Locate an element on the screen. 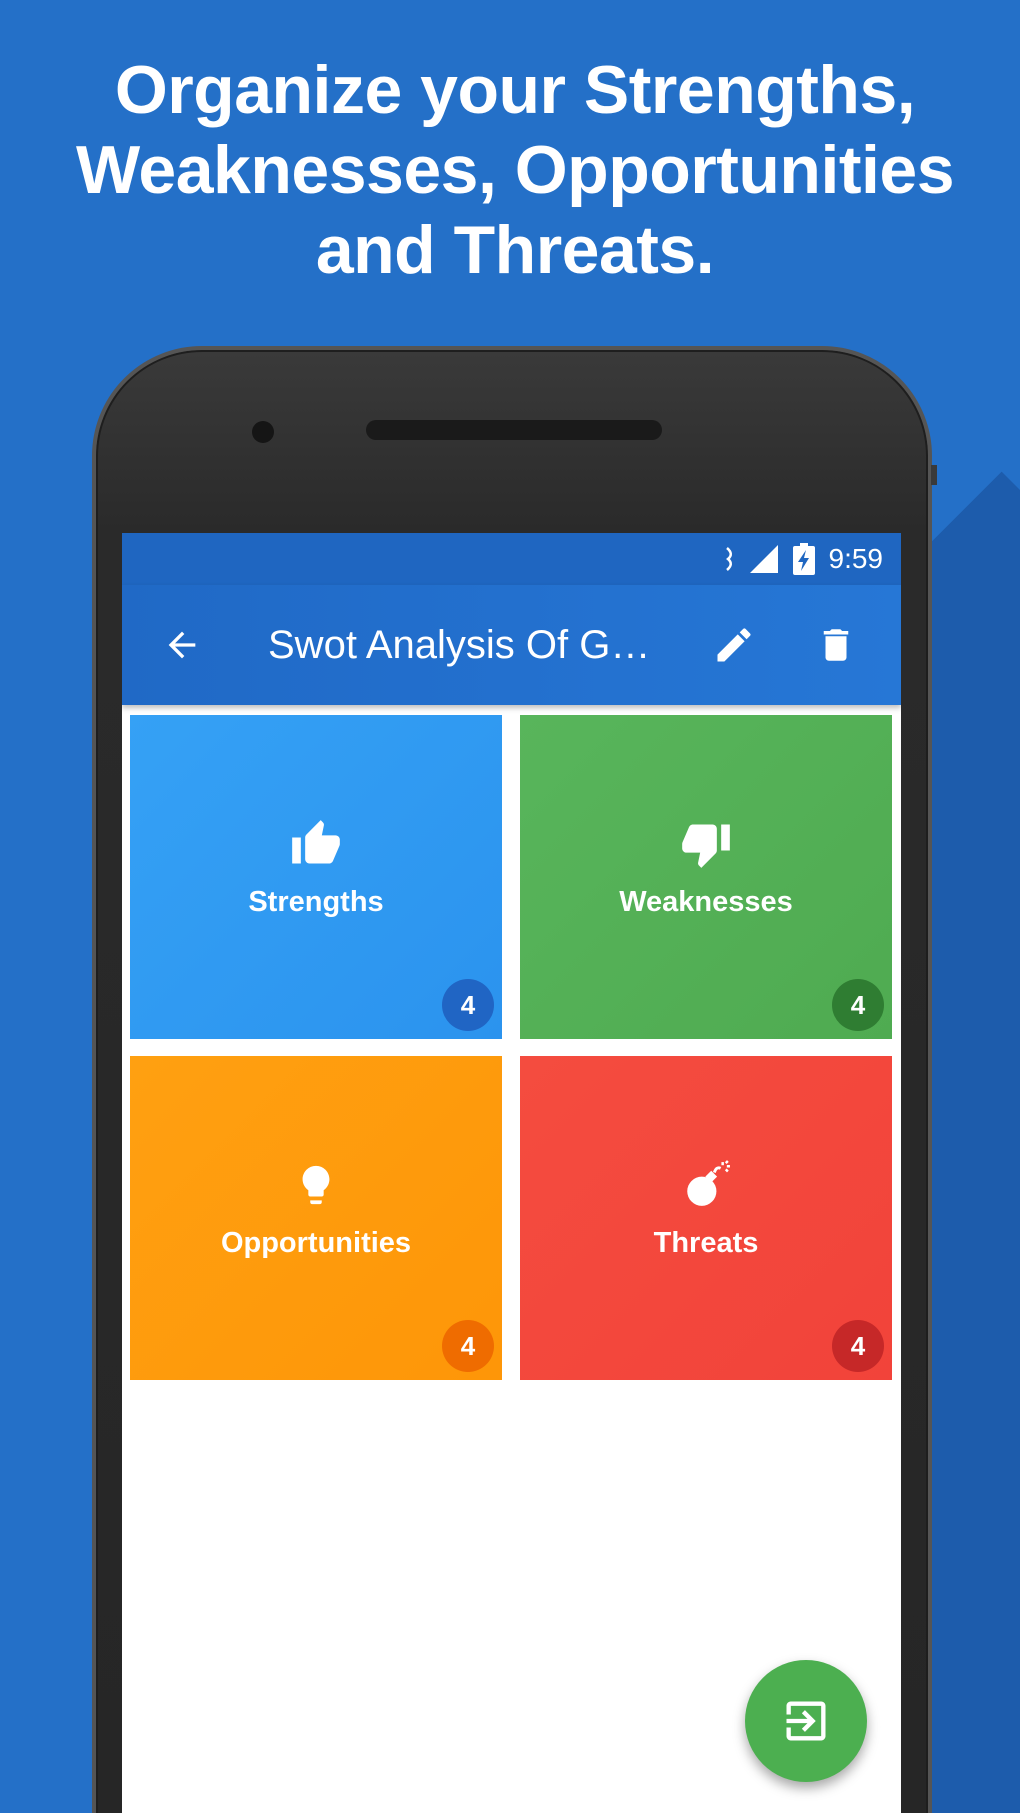  bomb-icon is located at coordinates (706, 1185).